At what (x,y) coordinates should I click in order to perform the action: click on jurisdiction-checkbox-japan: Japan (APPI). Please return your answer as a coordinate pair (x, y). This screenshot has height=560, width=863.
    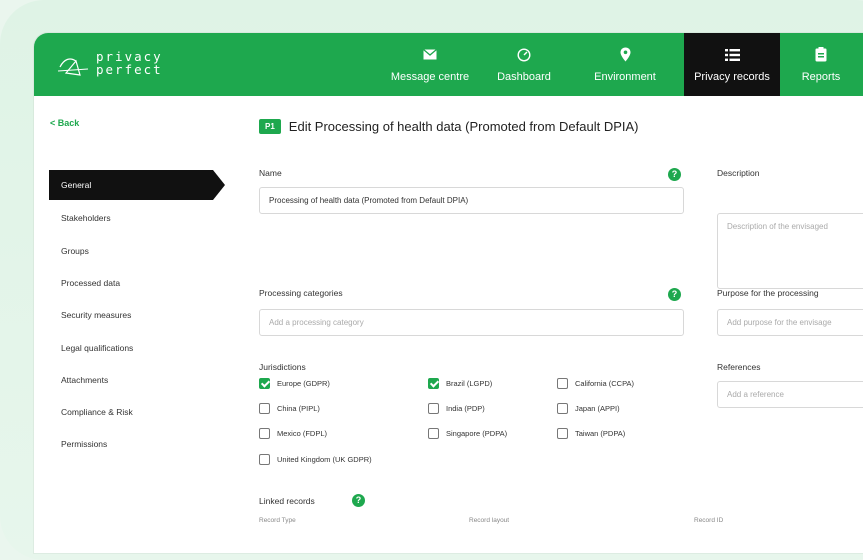
    Looking at the image, I should click on (588, 408).